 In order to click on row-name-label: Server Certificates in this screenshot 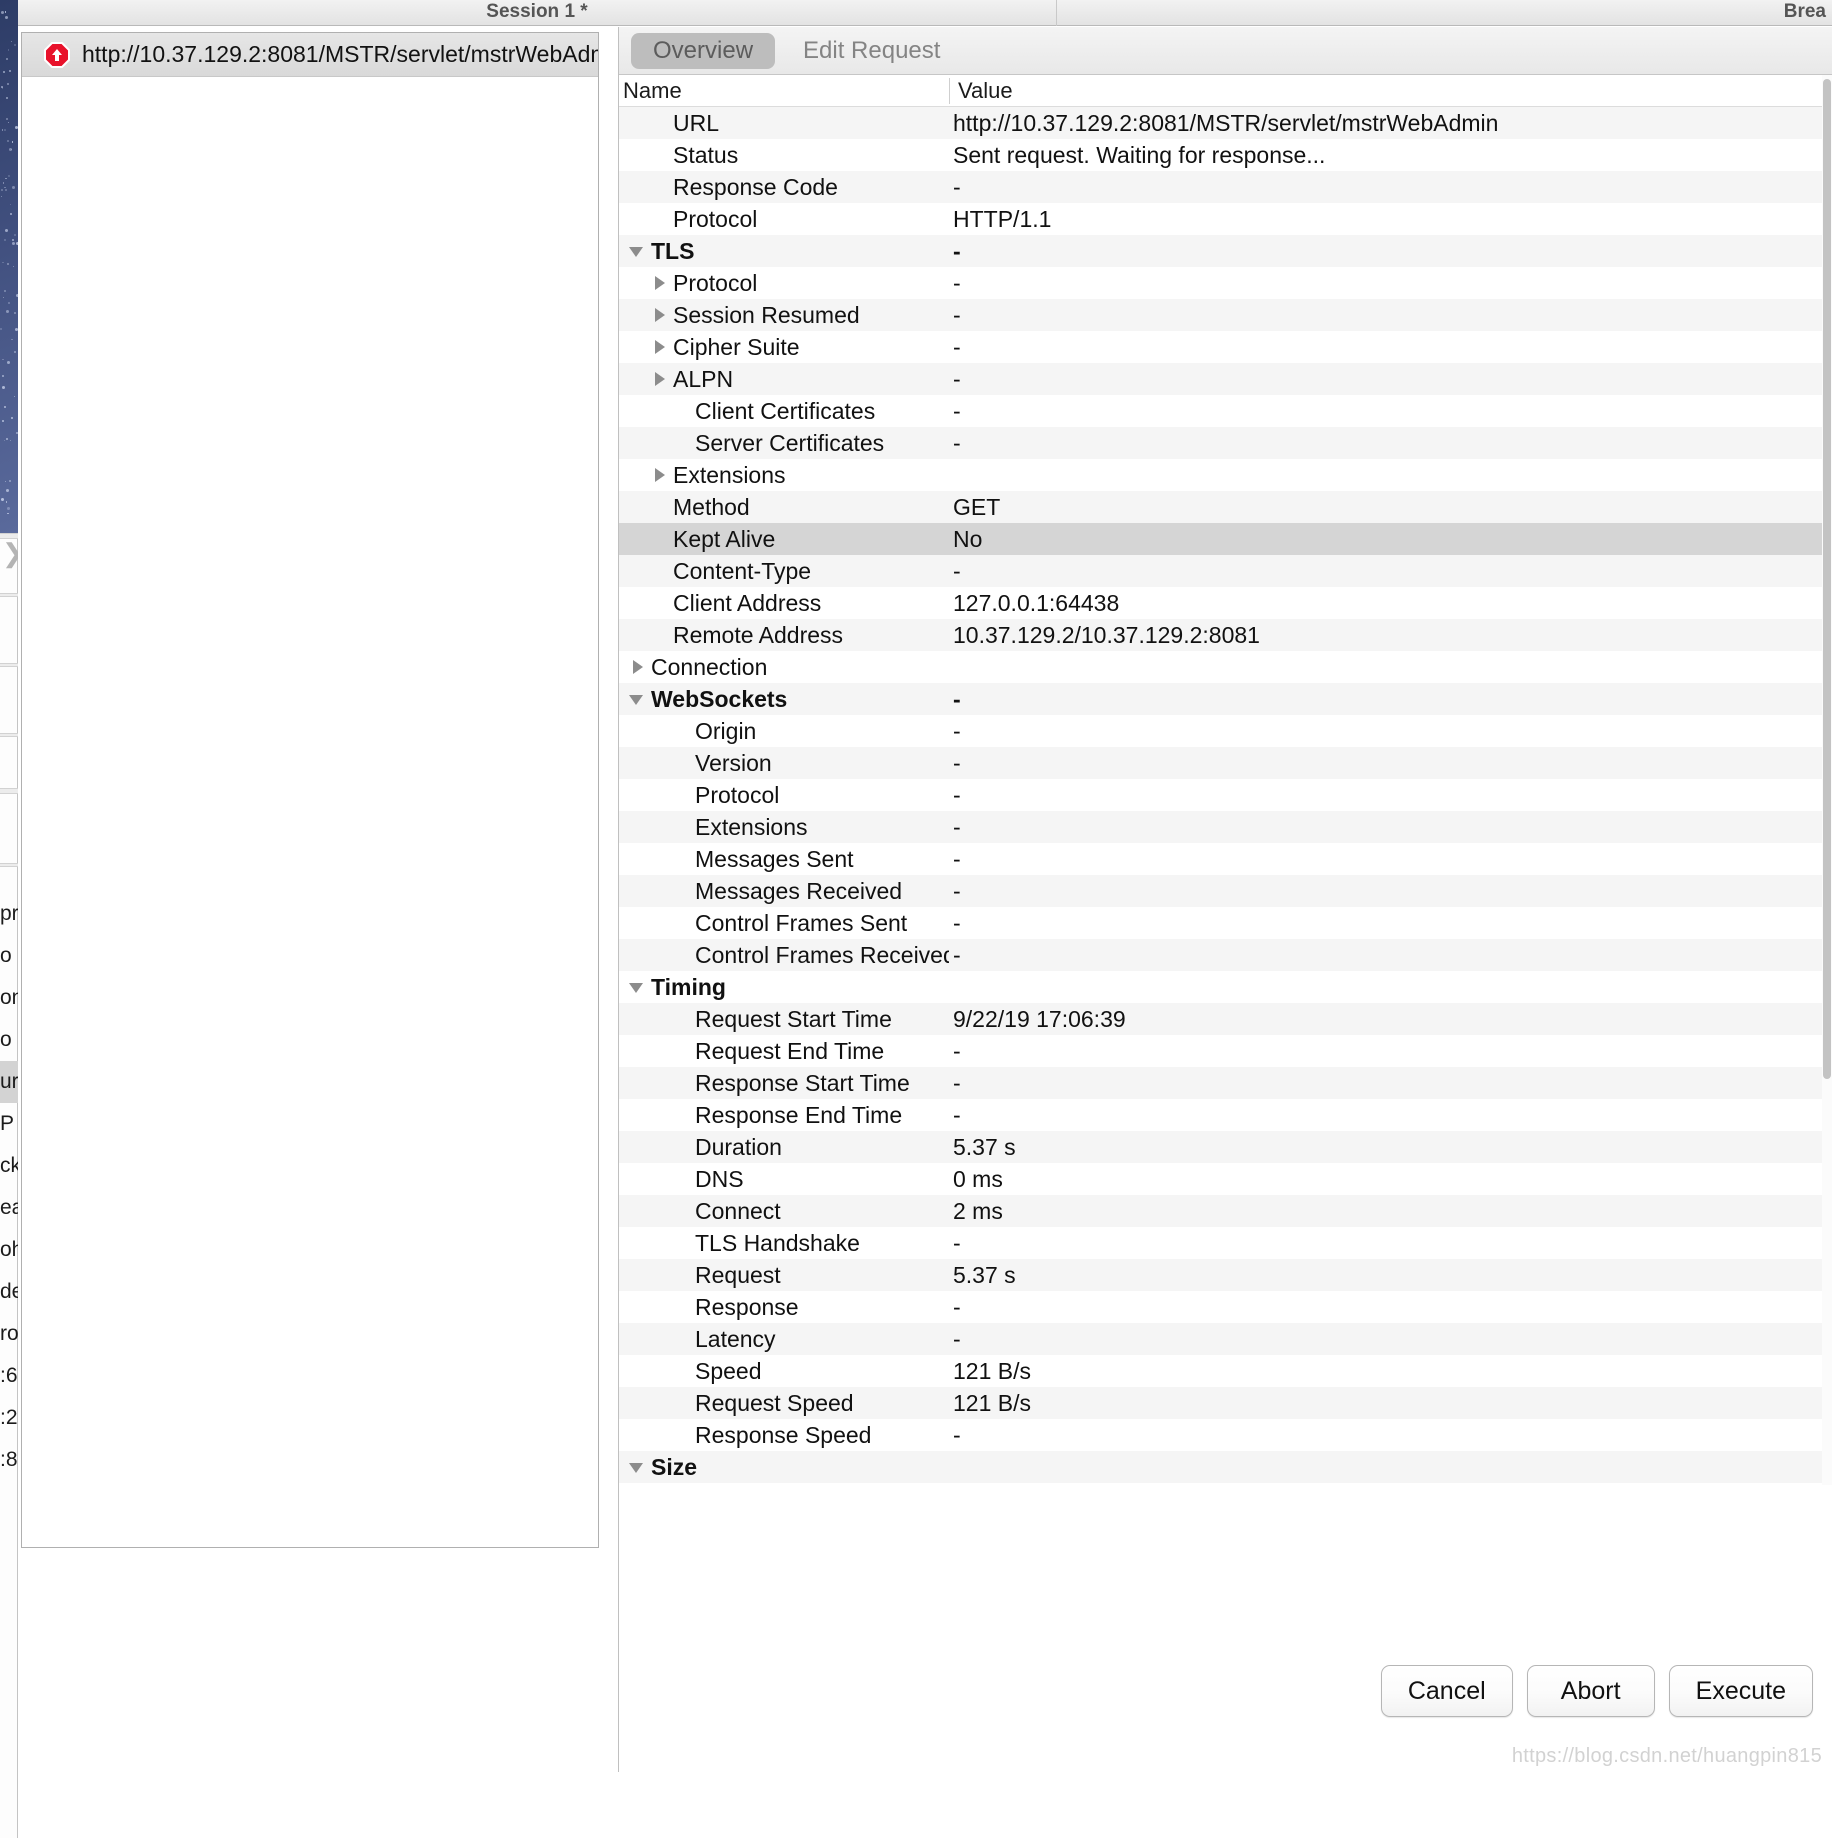, I will do `click(790, 442)`.